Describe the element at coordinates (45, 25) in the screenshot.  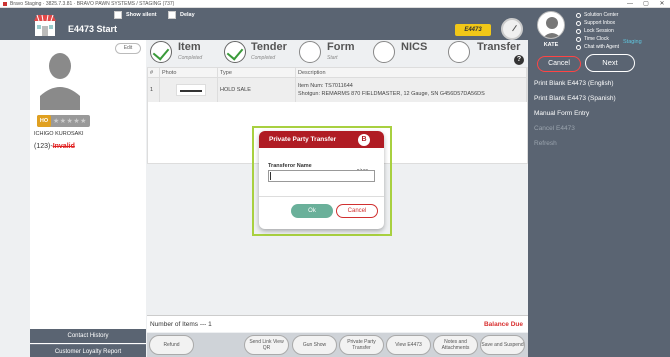
I see `storefront-icon` at that location.